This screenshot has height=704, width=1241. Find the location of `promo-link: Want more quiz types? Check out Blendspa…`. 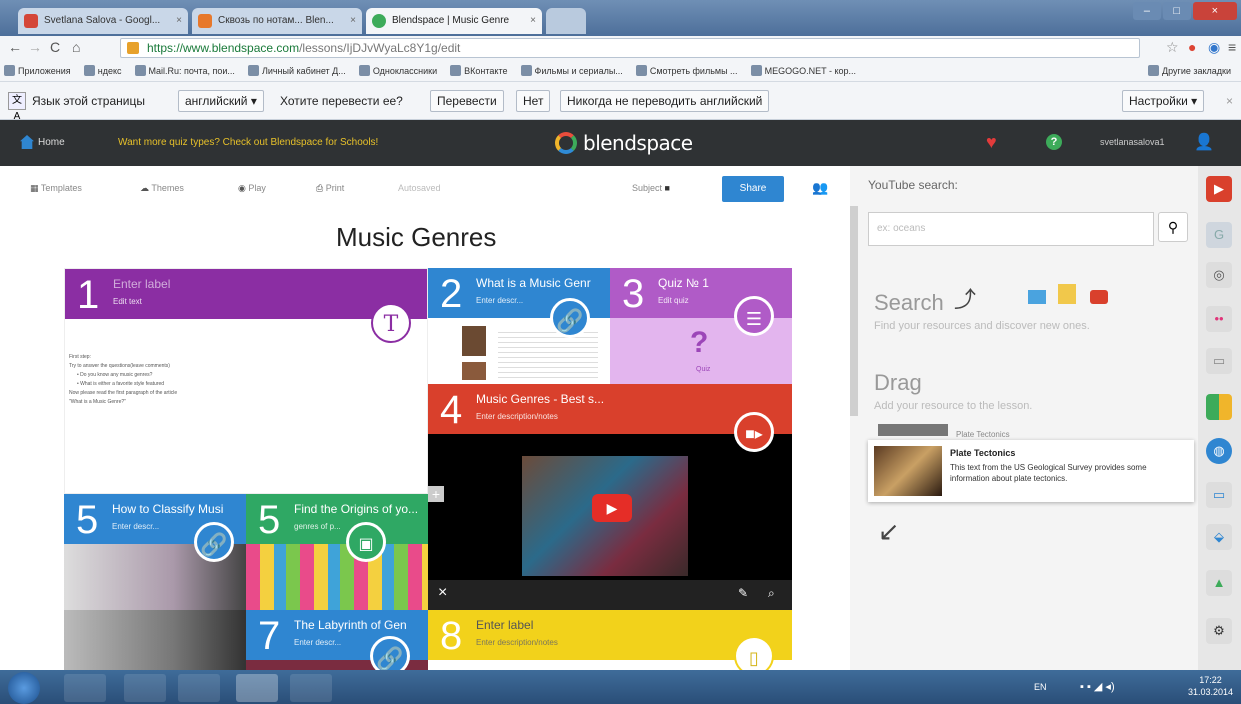

promo-link: Want more quiz types? Check out Blendspa… is located at coordinates (248, 142).